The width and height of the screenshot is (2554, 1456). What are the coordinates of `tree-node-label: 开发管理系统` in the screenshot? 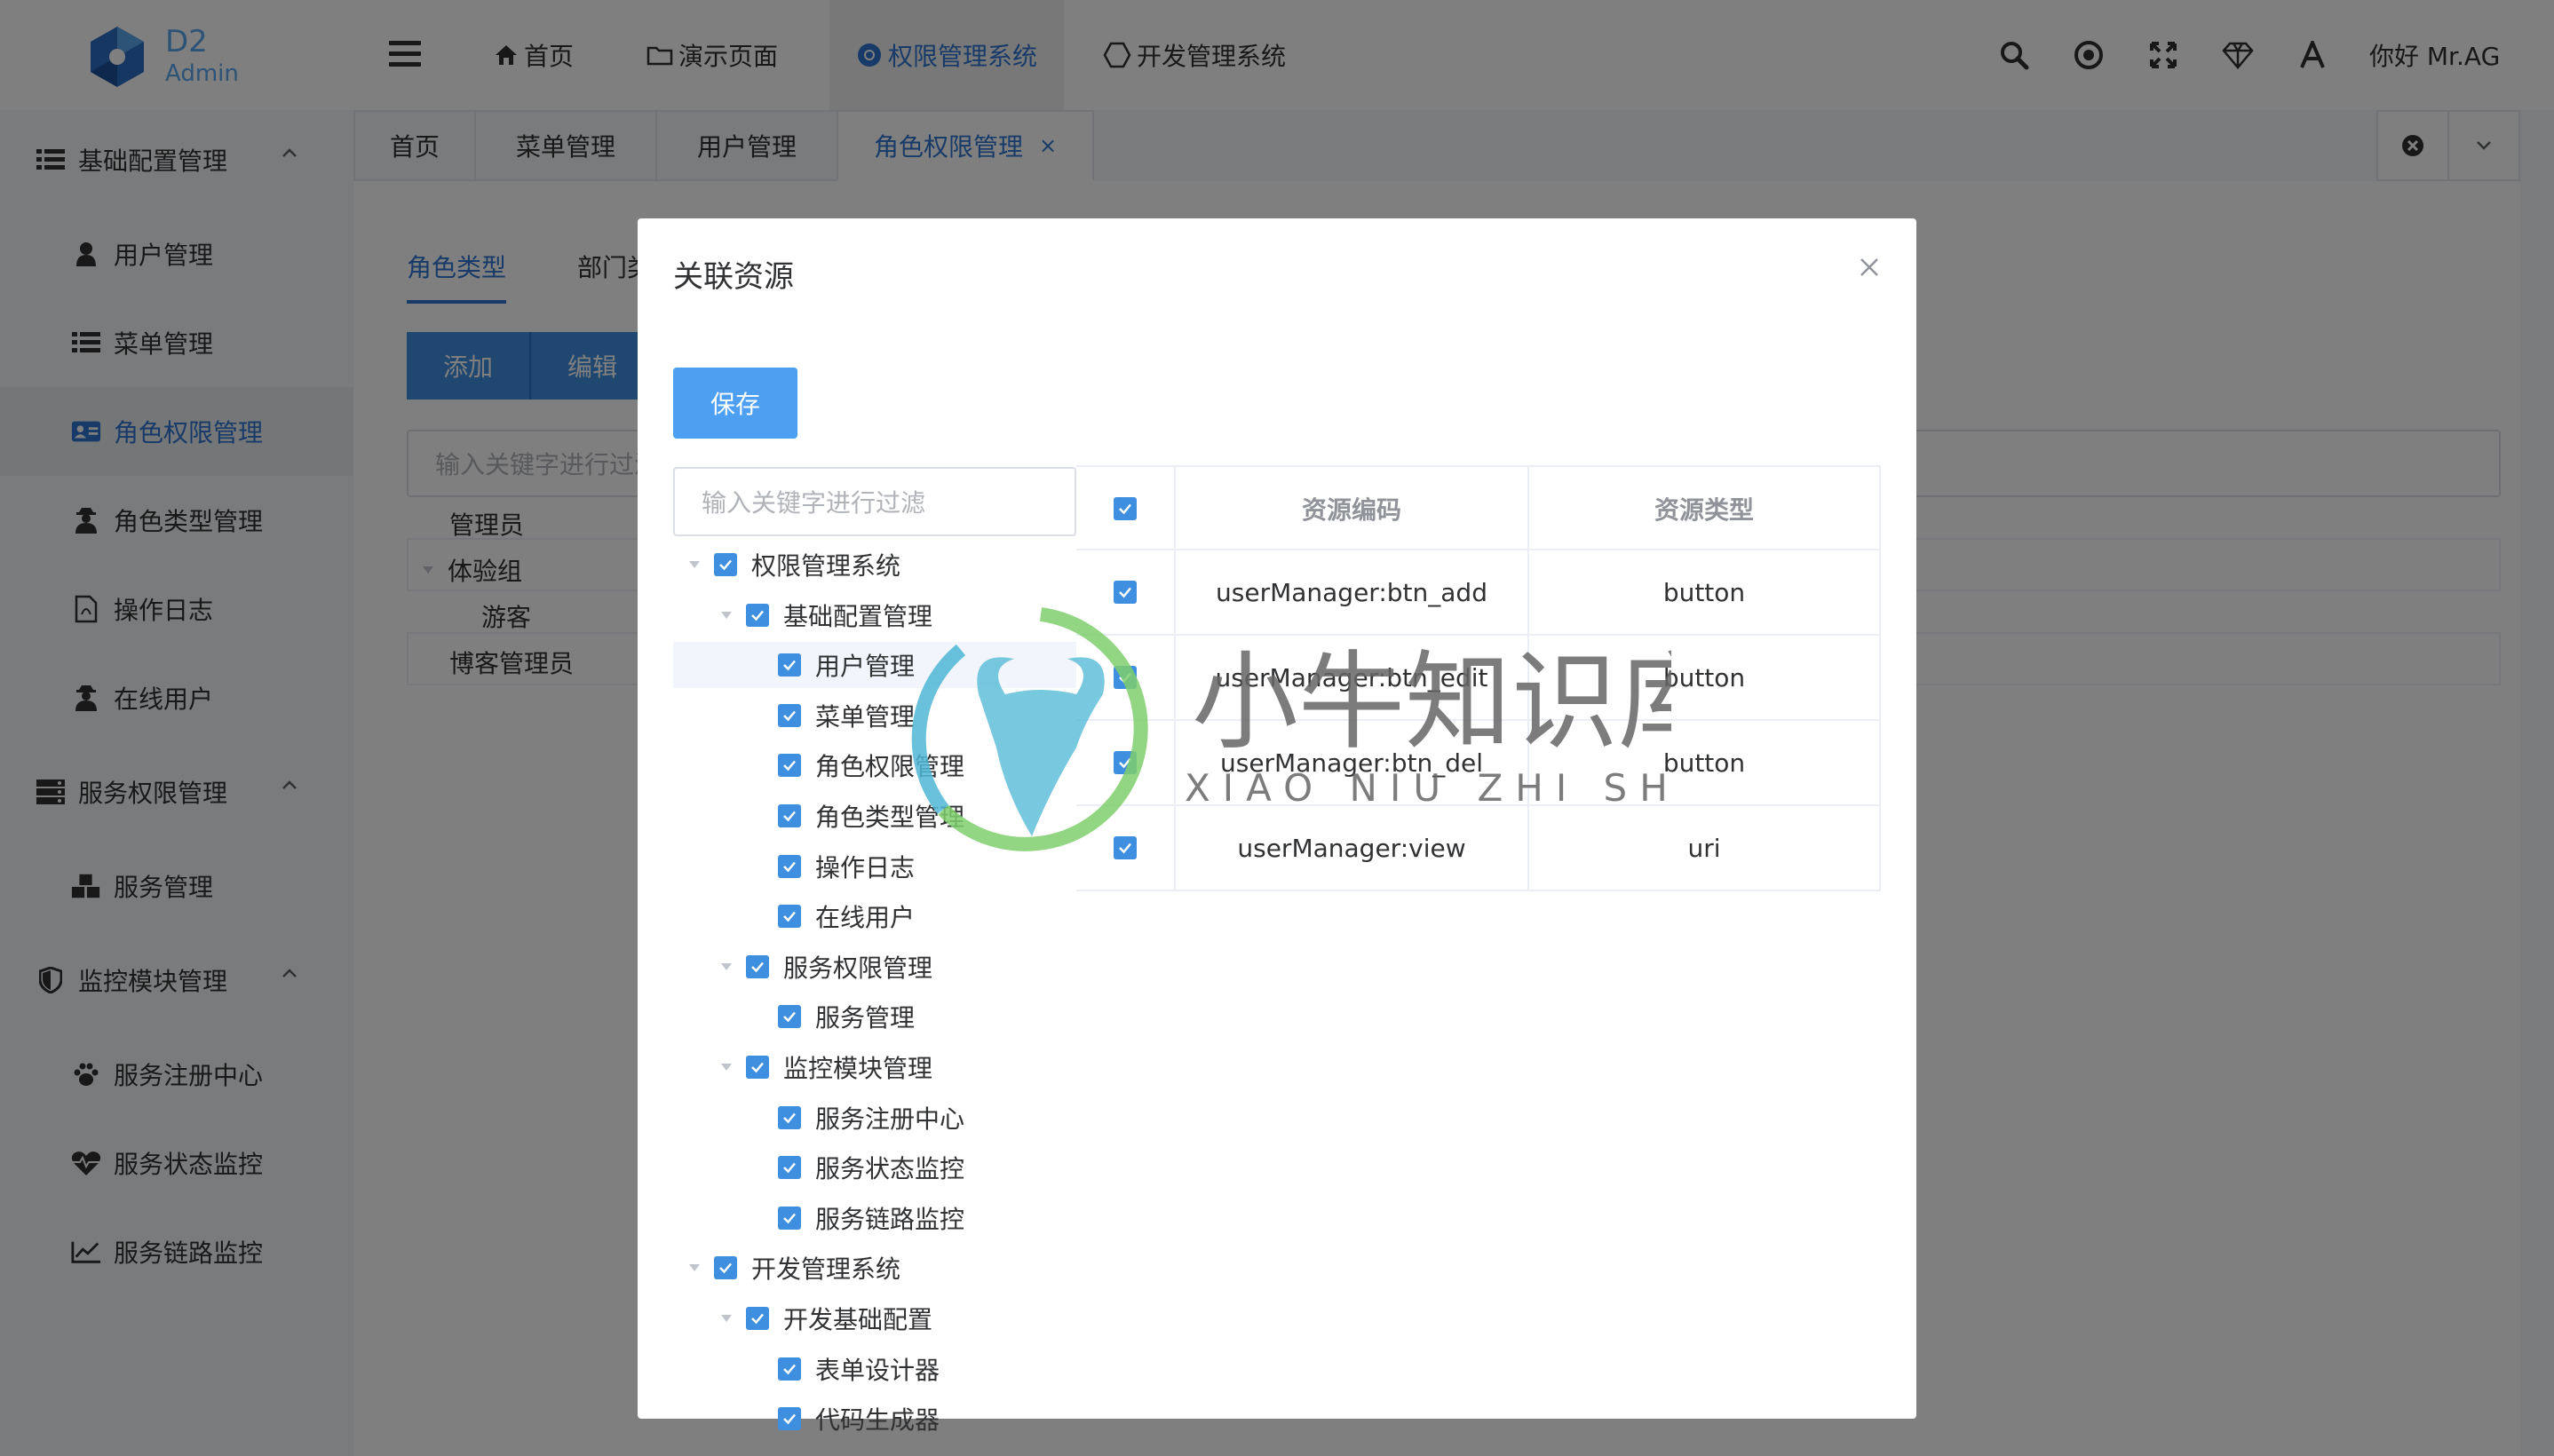 It's located at (826, 1269).